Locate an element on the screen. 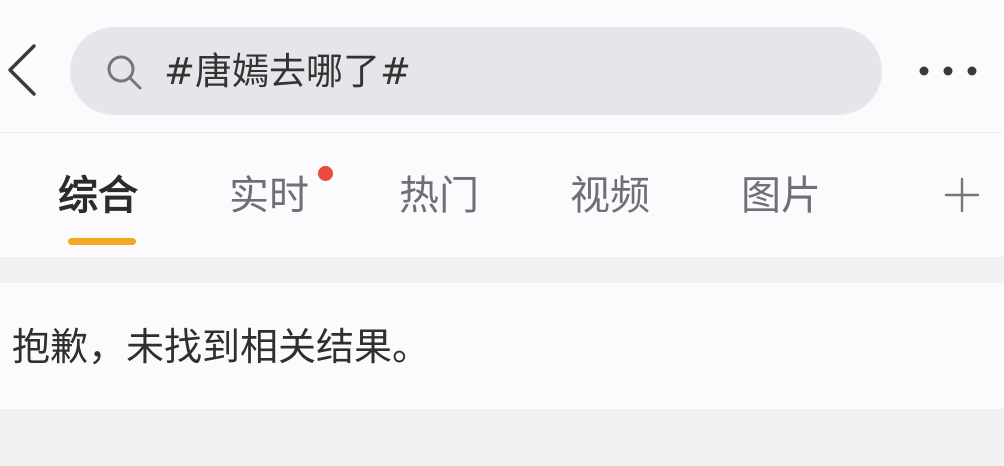 The image size is (1004, 466). search-query-text: #唐嫣去哪了# is located at coordinates (288, 71).